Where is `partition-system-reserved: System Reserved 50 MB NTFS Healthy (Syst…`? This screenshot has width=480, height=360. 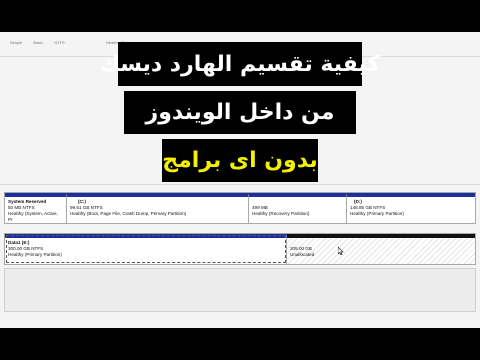 partition-system-reserved: System Reserved 50 MB NTFS Healthy (Syst… is located at coordinates (36, 208).